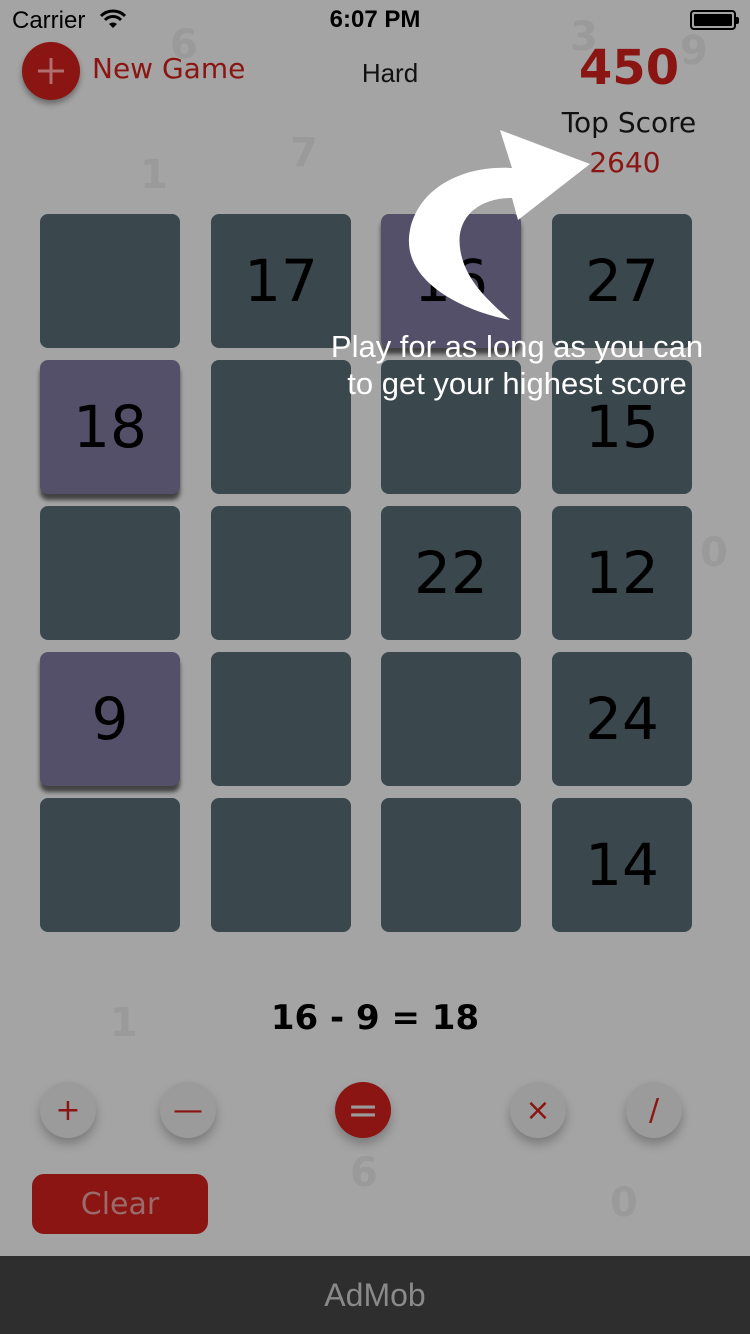 The image size is (750, 1334). I want to click on plus-icon: +, so click(68, 1110).